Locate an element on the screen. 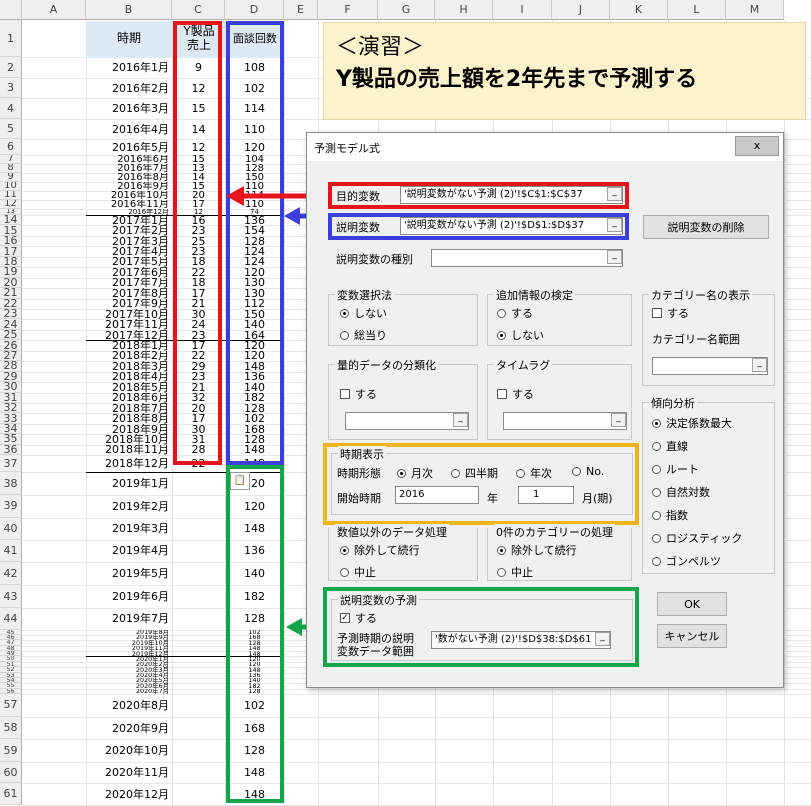  forecast-range-label-2: 変数データ範囲 is located at coordinates (375, 651).